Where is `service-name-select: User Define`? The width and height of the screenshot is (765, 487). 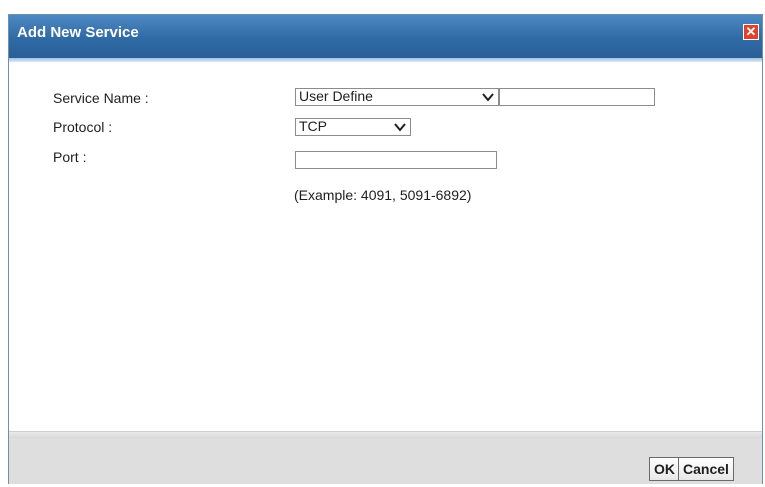 service-name-select: User Define is located at coordinates (397, 97).